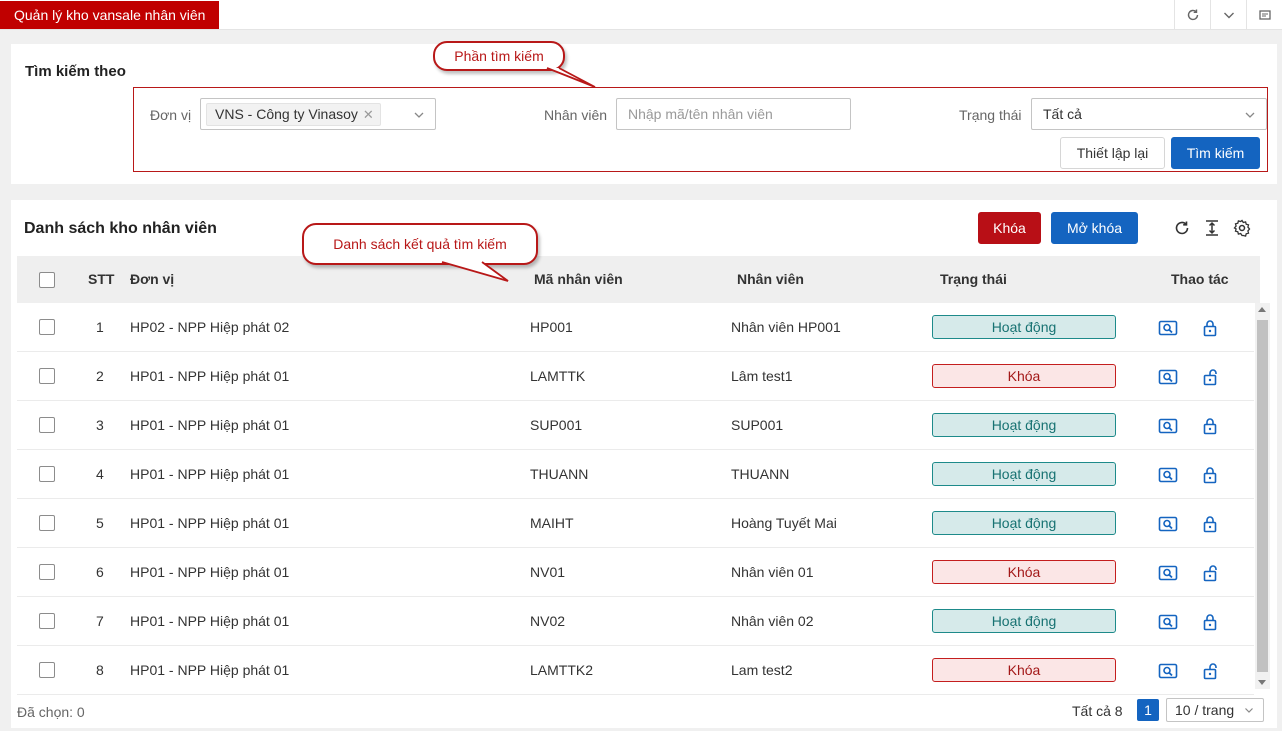  What do you see at coordinates (171, 115) in the screenshot?
I see `unit-label: Đơn vị` at bounding box center [171, 115].